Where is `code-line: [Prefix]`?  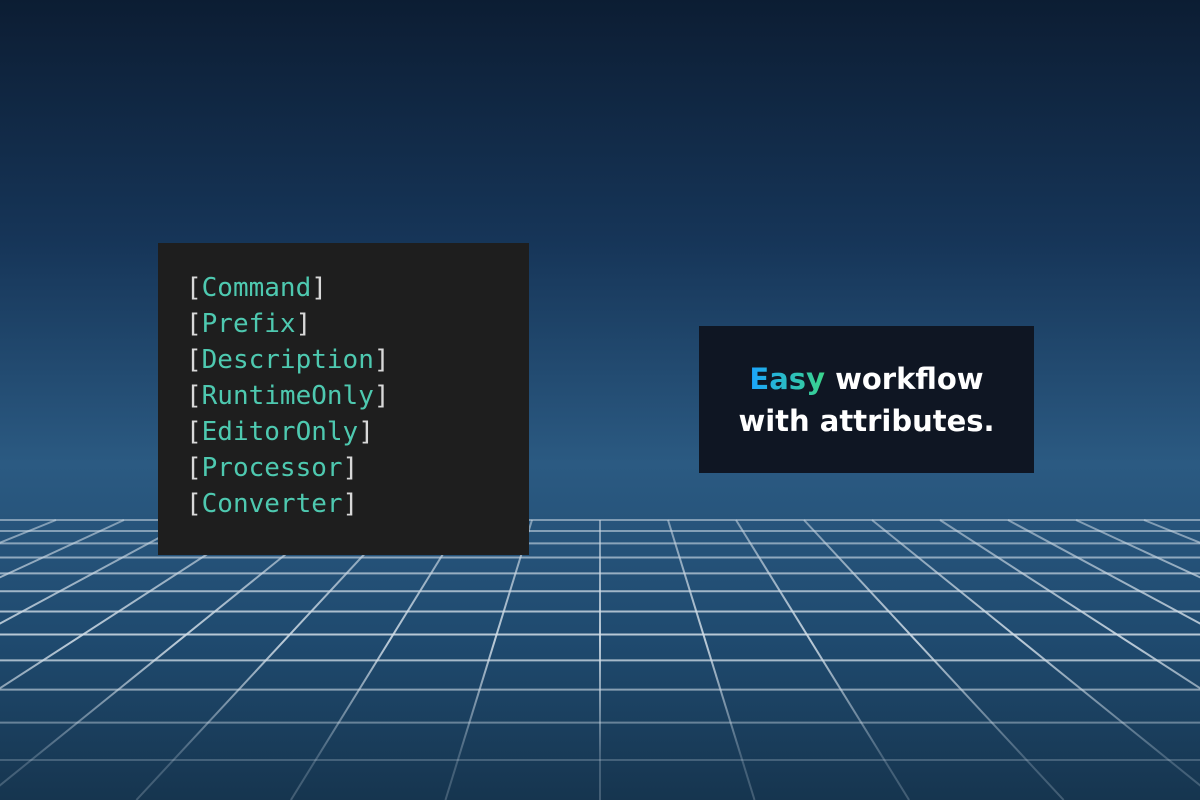 code-line: [Prefix] is located at coordinates (357, 324).